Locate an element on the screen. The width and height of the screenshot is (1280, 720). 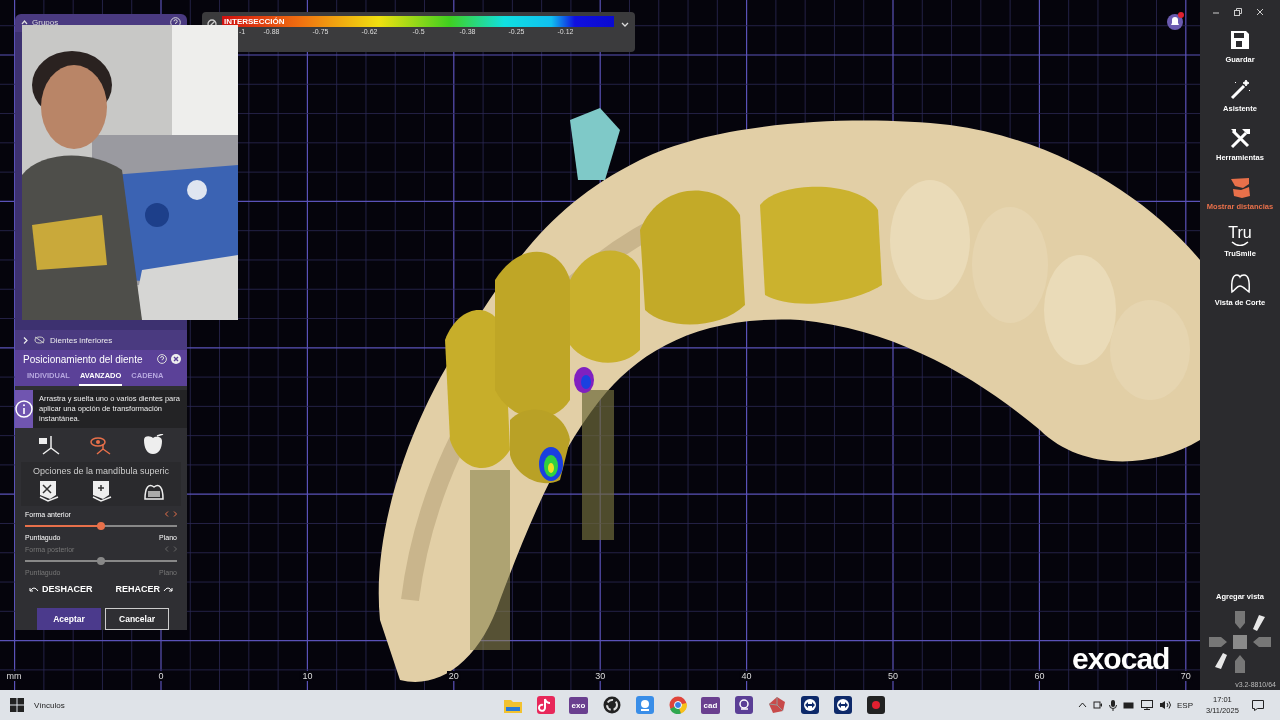
redo-button: REHACER is located at coordinates (144, 589).